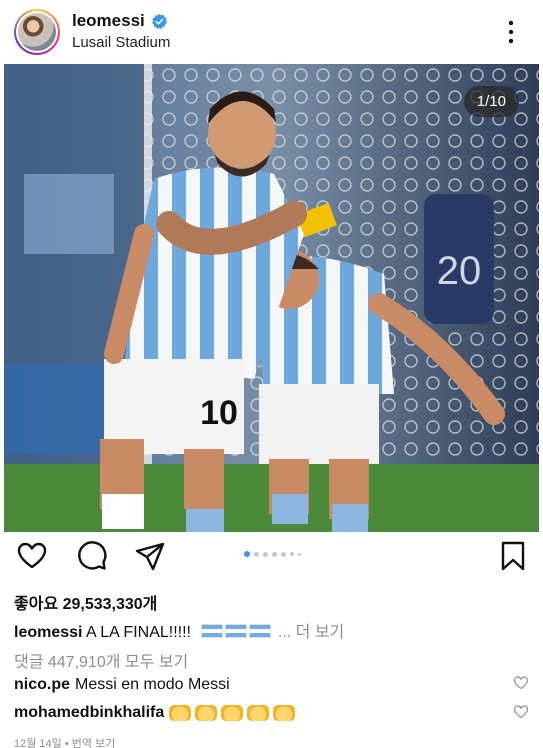  Describe the element at coordinates (32, 556) in the screenshot. I see `heart-icon` at that location.